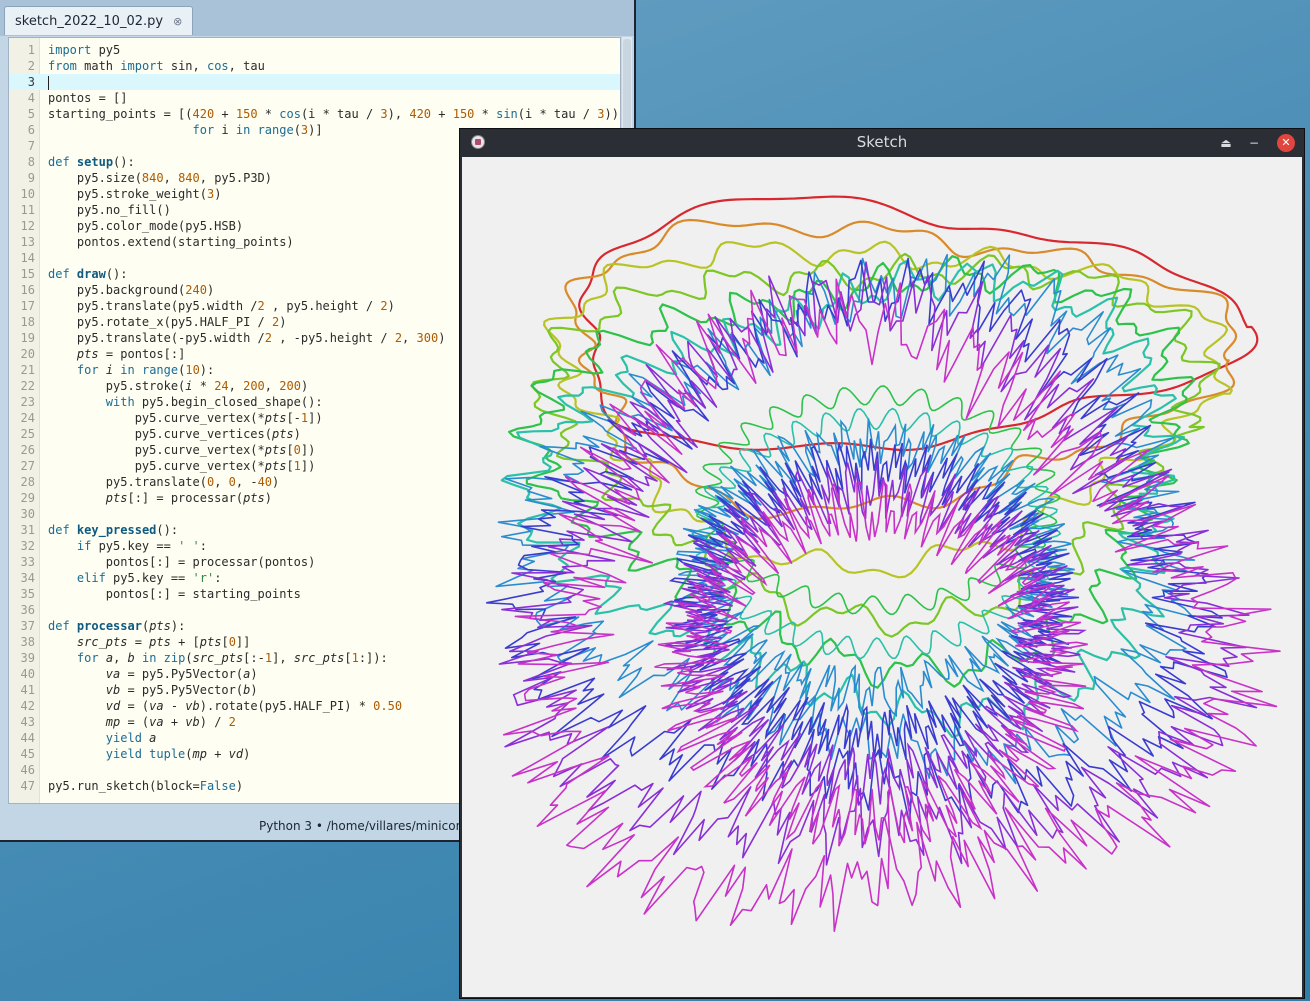  I want to click on line-number: 39, so click(27, 658).